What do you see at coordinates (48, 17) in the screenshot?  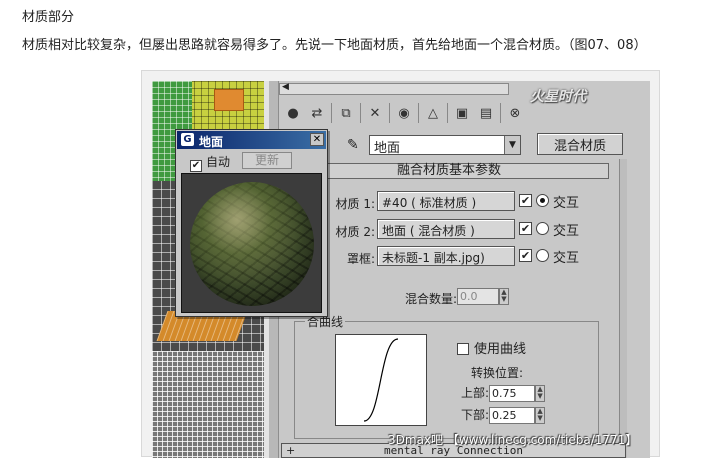 I see `article-heading: 材质部分` at bounding box center [48, 17].